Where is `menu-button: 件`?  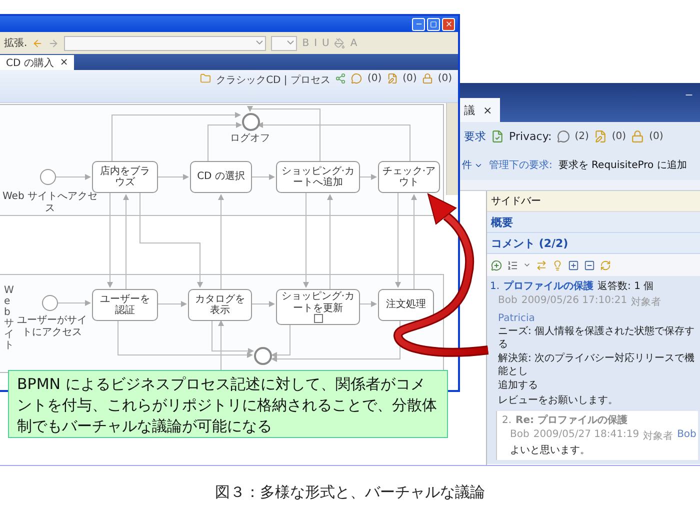
menu-button: 件 is located at coordinates (472, 165).